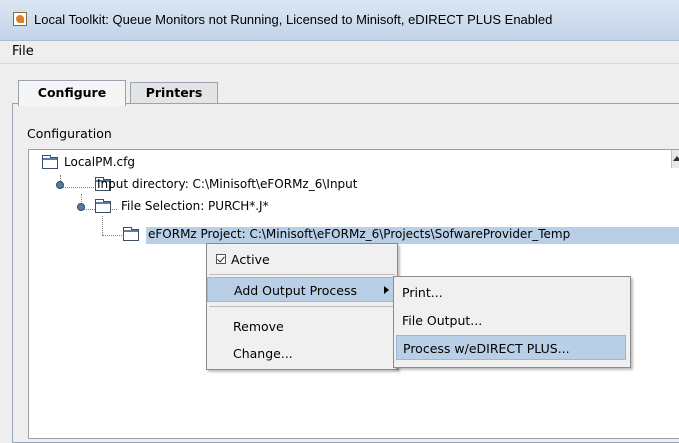 This screenshot has width=679, height=443. I want to click on tree-node-root: LocalPM.cfg, so click(142, 163).